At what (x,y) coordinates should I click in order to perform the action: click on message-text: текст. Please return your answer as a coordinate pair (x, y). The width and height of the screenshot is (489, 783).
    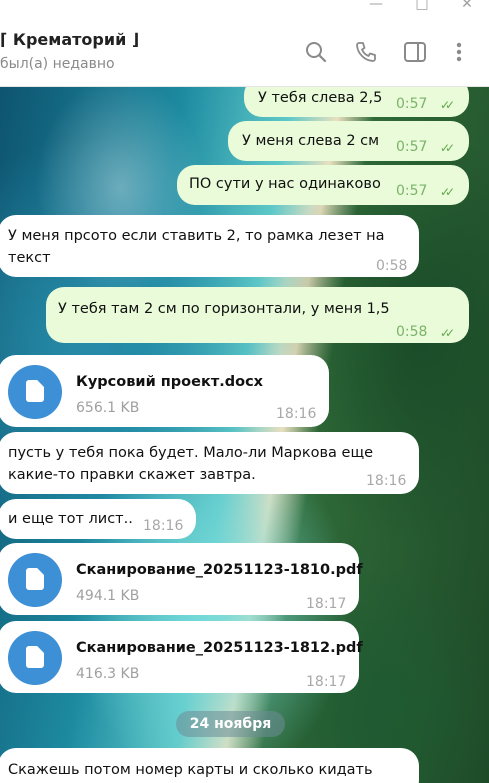
    Looking at the image, I should click on (29, 258).